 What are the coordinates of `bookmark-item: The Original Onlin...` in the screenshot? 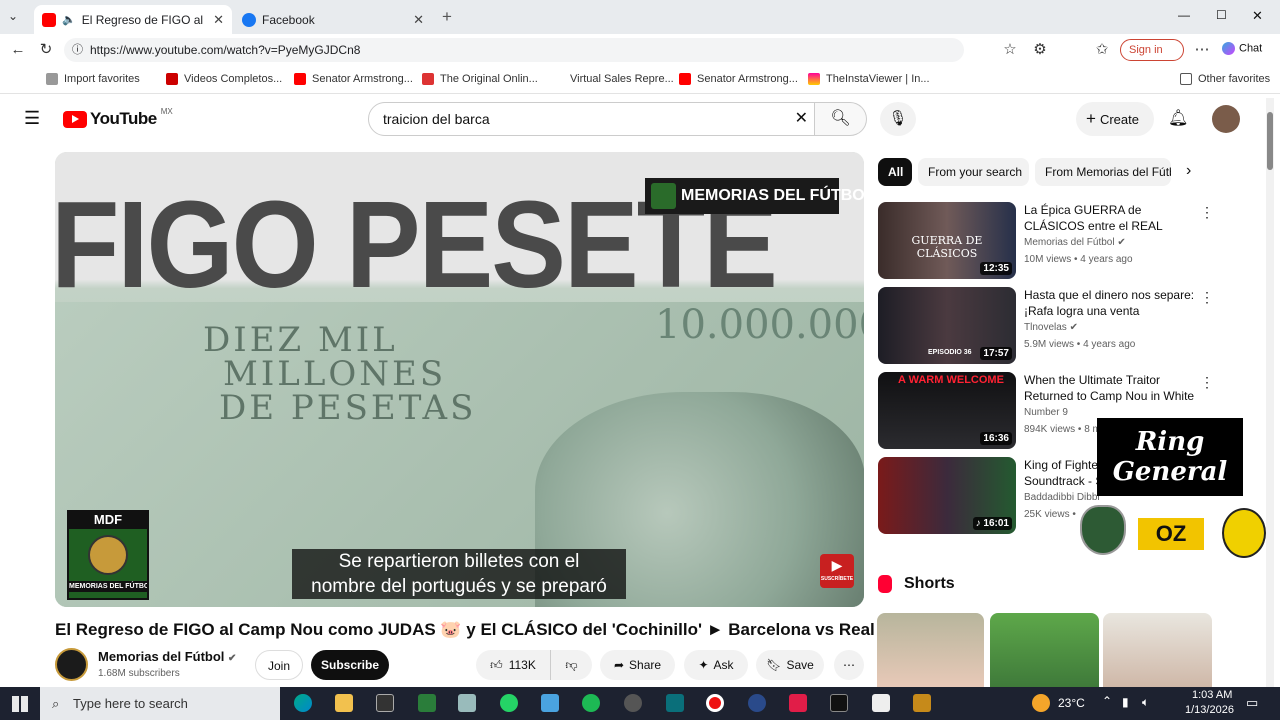 It's located at (480, 79).